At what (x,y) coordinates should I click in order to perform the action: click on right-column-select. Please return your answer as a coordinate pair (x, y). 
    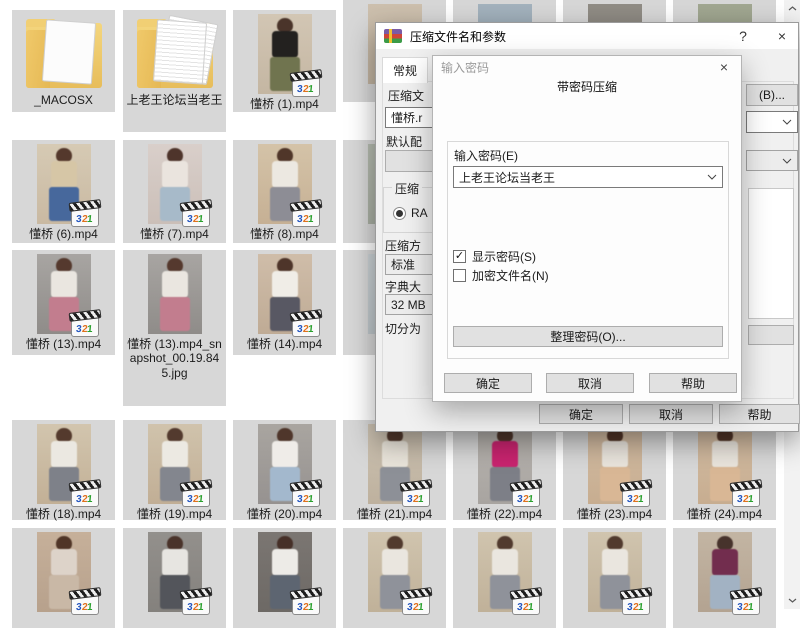
    Looking at the image, I should click on (772, 160).